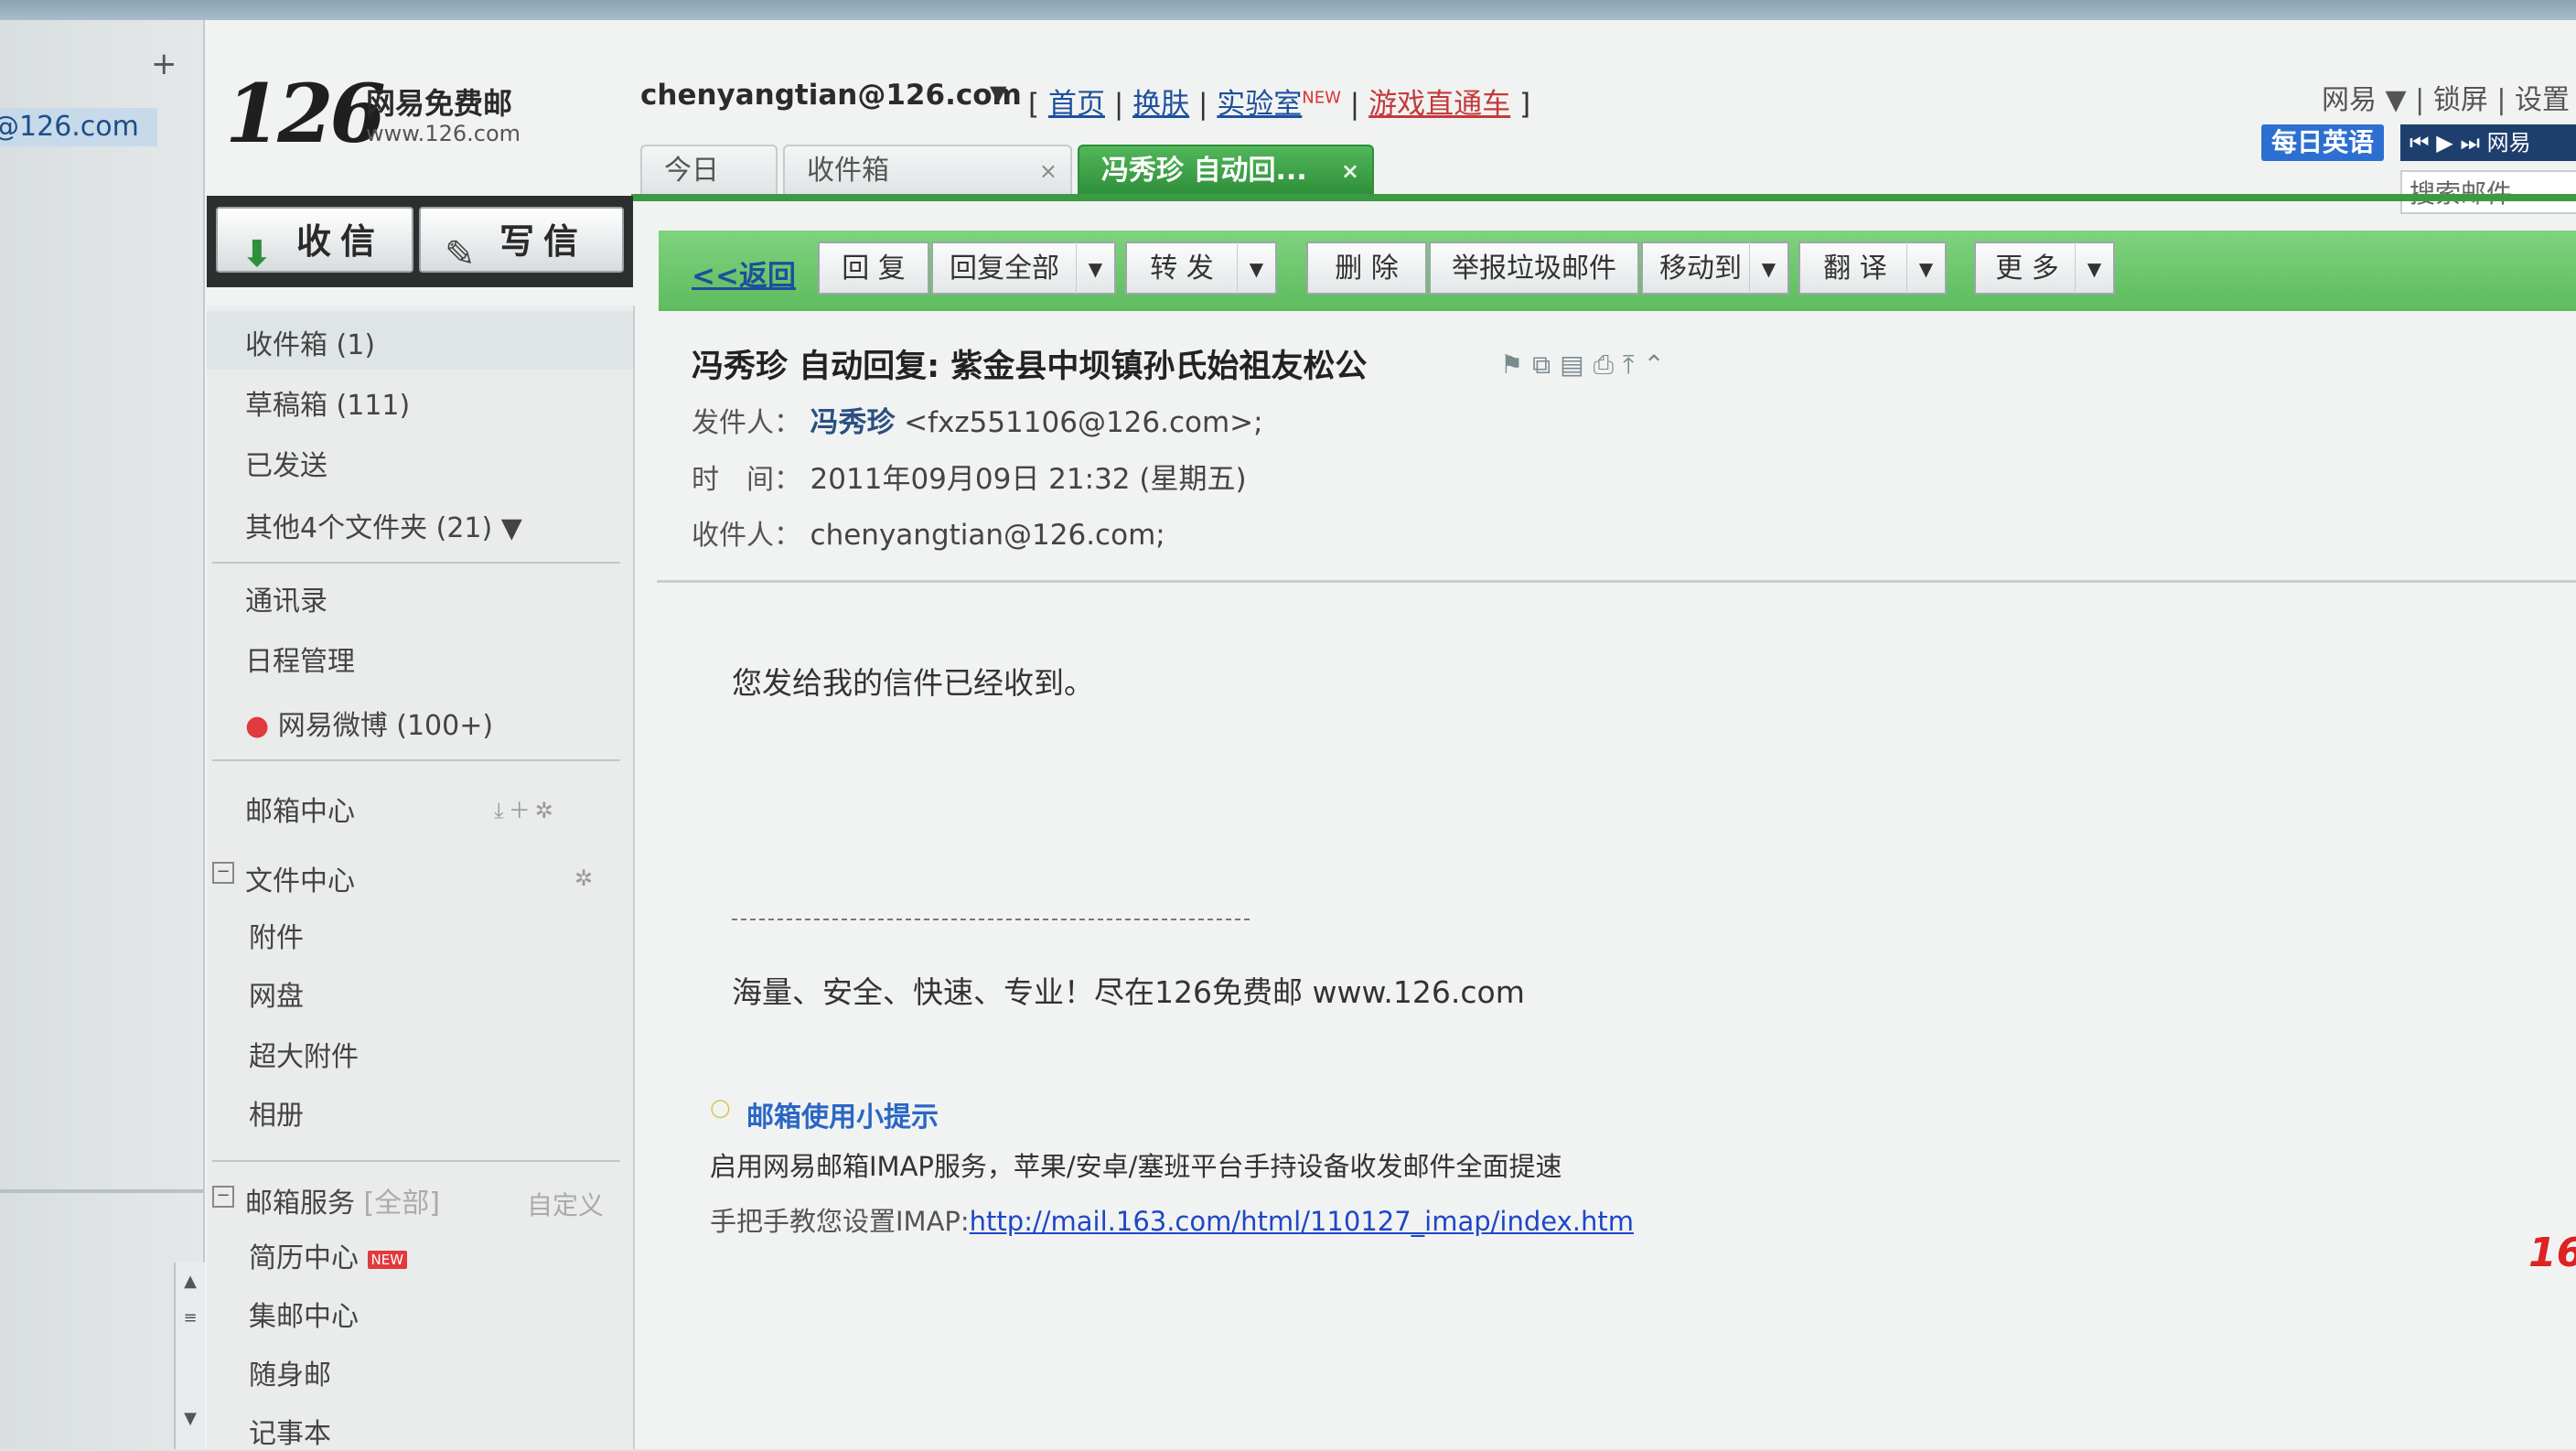 The height and width of the screenshot is (1451, 2576). Describe the element at coordinates (277, 935) in the screenshot. I see `file-attachments: 附件` at that location.